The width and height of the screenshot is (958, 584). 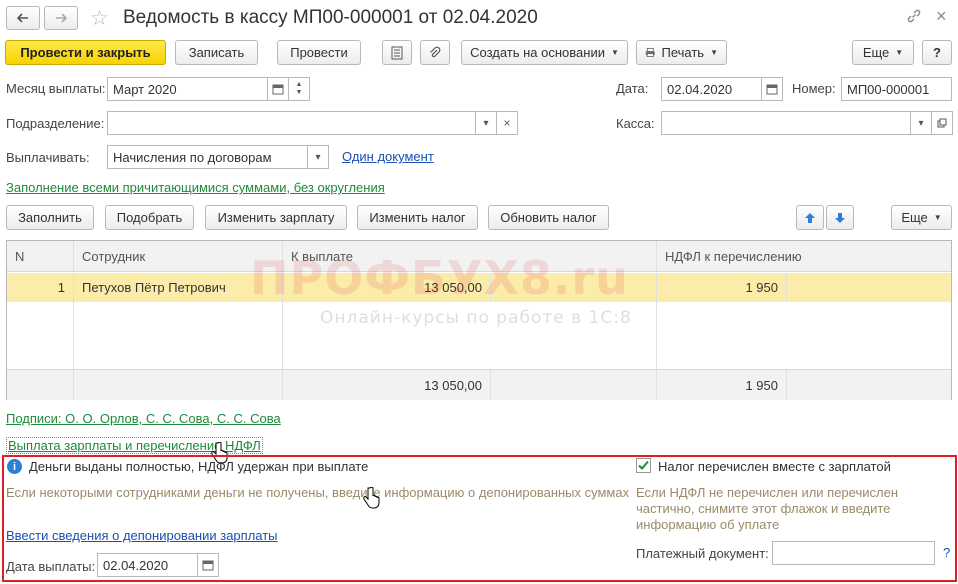 I want to click on favorite-star-icon: ☆, so click(x=99, y=18).